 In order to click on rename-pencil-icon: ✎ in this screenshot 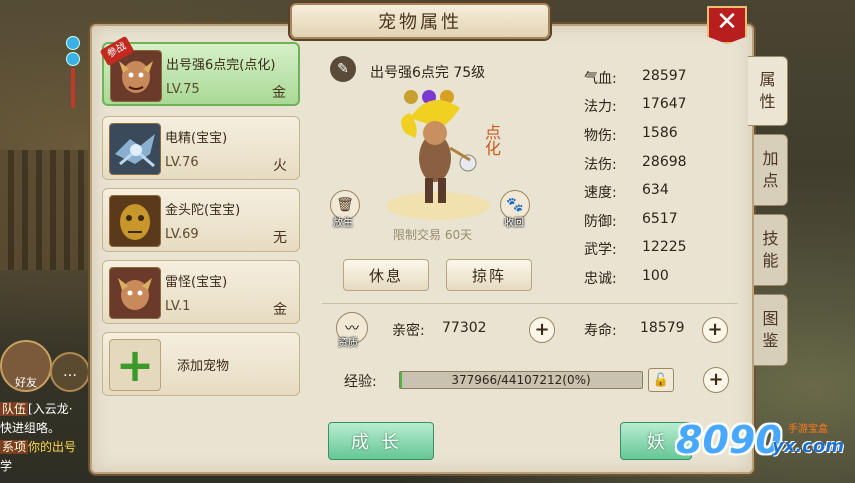, I will do `click(343, 69)`.